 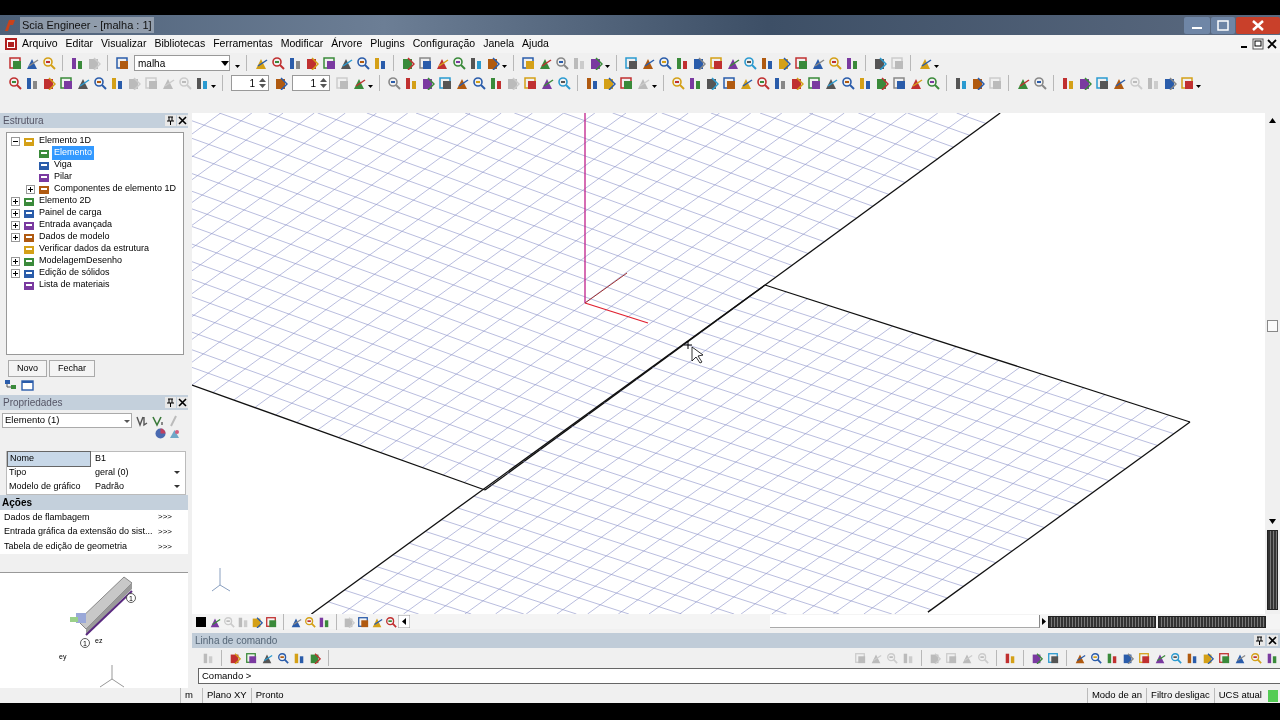 I want to click on color-icon, so click(x=160, y=434).